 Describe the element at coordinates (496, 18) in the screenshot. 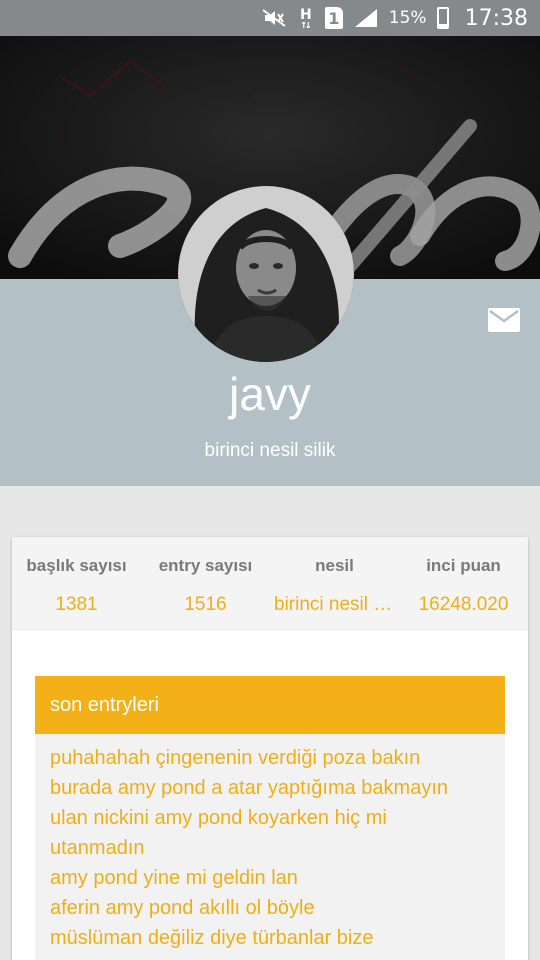

I see `clock: 17:38` at that location.